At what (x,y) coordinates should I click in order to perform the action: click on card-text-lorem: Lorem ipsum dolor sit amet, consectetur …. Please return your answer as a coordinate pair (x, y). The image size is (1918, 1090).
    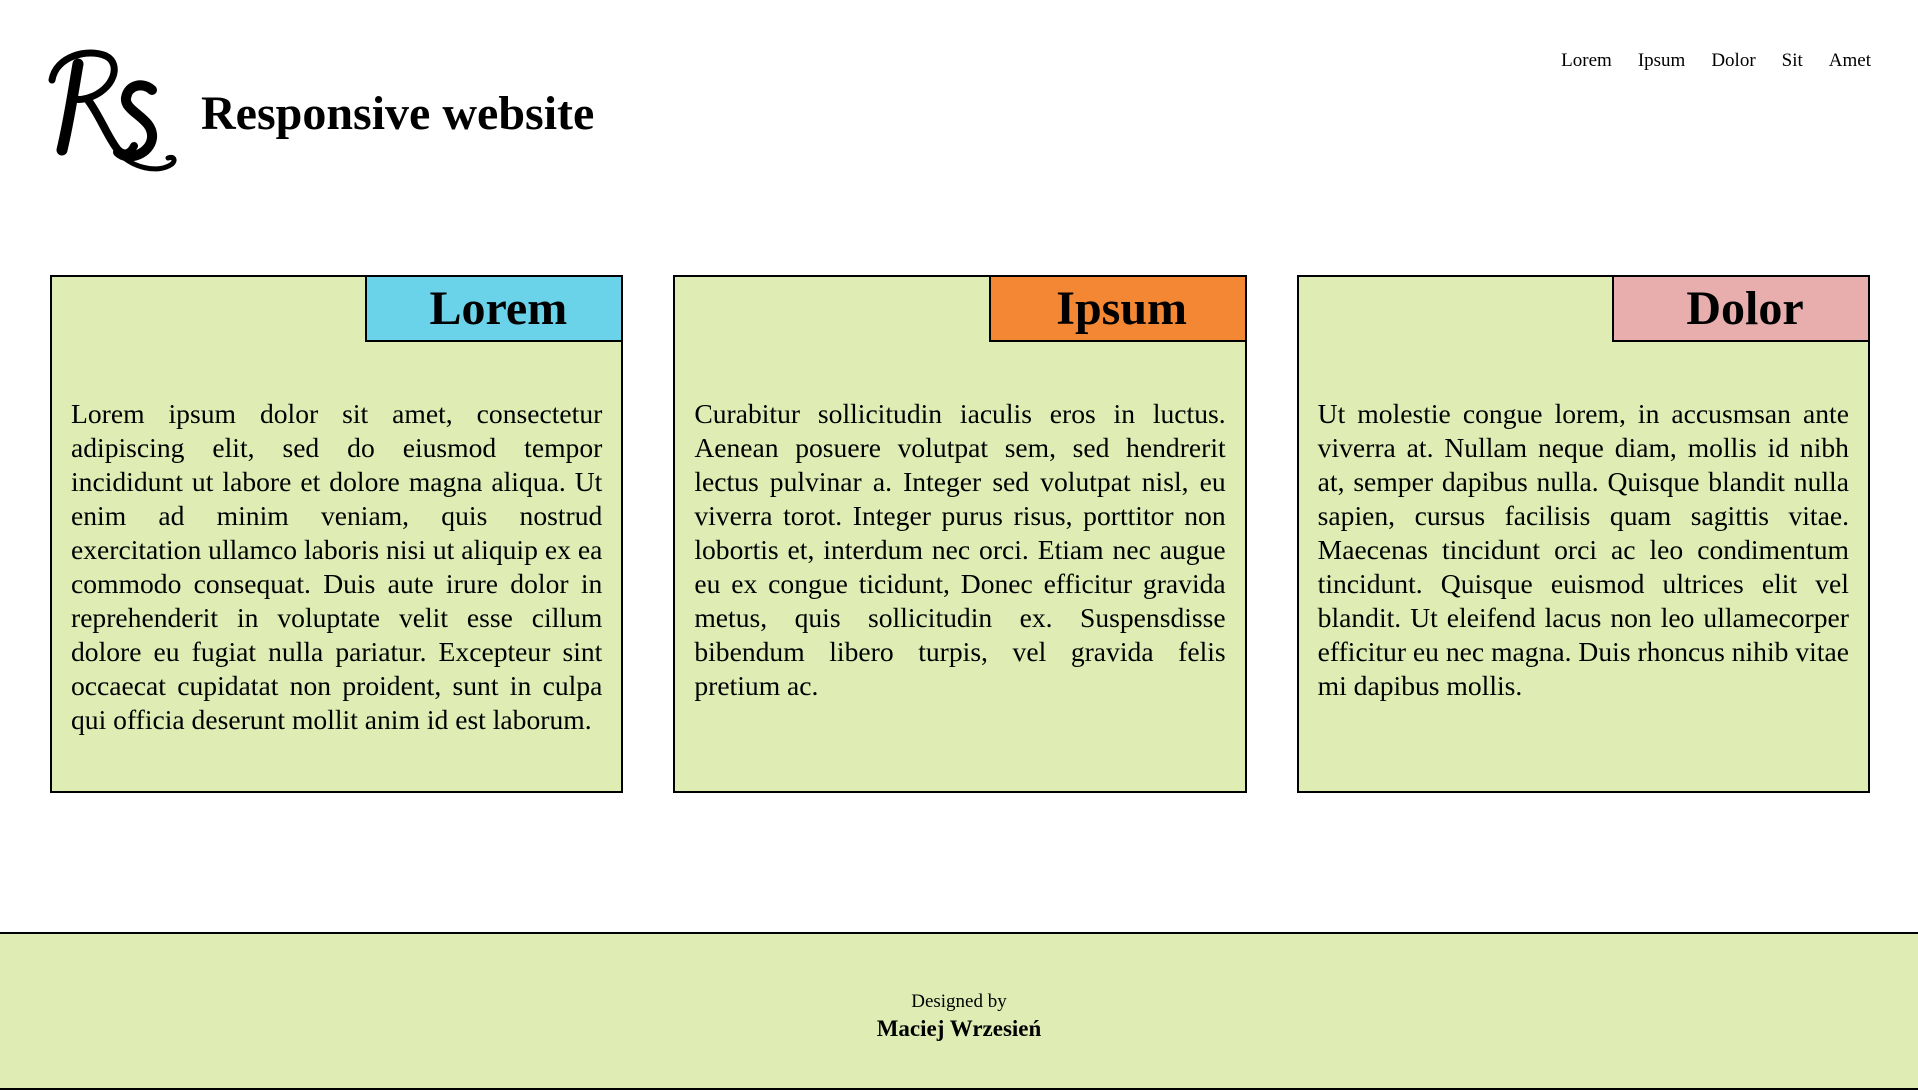
    Looking at the image, I should click on (337, 566).